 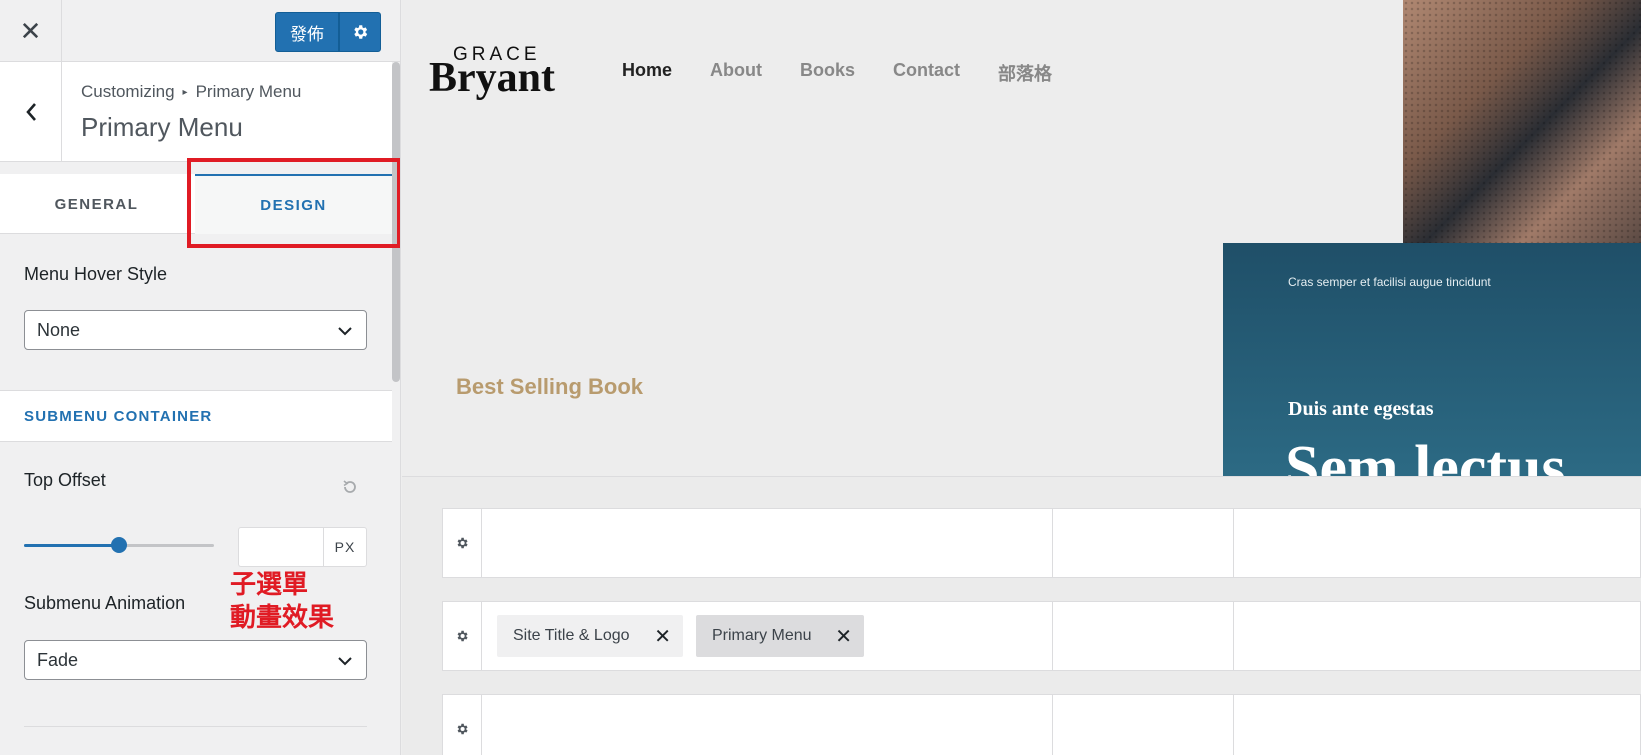 What do you see at coordinates (128, 91) in the screenshot?
I see `breadcrumb-root: Customizing` at bounding box center [128, 91].